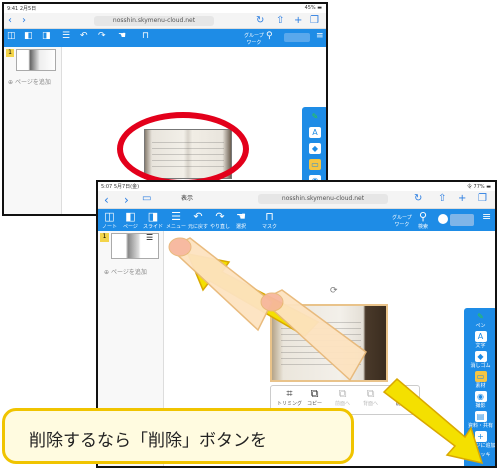 This screenshot has width=497, height=468. Describe the element at coordinates (433, 421) in the screenshot. I see `arrow-to-delete` at that location.